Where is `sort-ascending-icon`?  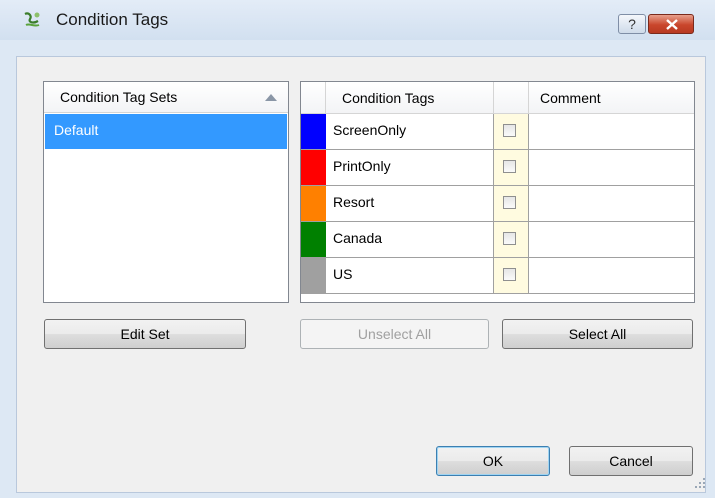 sort-ascending-icon is located at coordinates (271, 97).